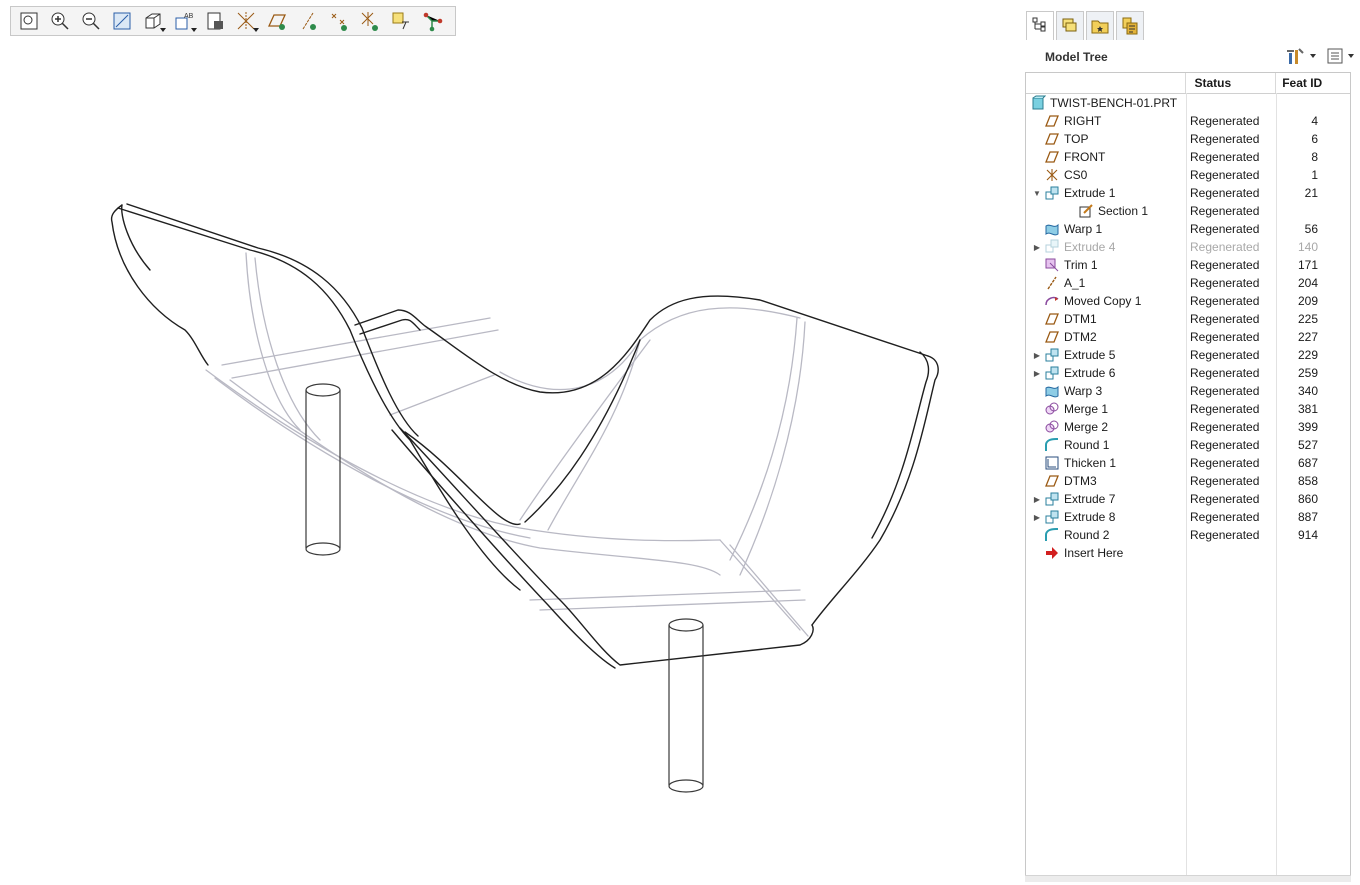  What do you see at coordinates (1054, 175) in the screenshot?
I see `csys-icon` at bounding box center [1054, 175].